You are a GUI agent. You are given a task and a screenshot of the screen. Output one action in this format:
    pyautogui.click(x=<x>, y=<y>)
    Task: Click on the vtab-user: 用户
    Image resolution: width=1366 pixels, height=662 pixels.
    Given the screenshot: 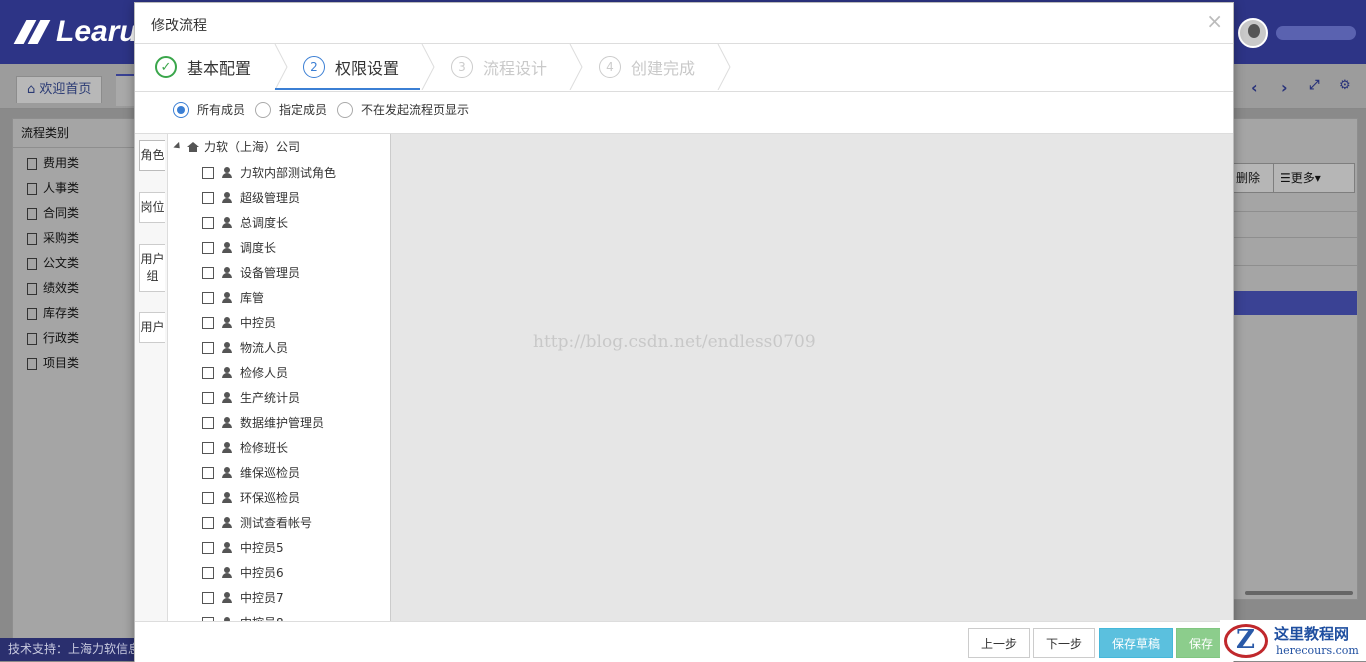 What is the action you would take?
    pyautogui.click(x=152, y=327)
    